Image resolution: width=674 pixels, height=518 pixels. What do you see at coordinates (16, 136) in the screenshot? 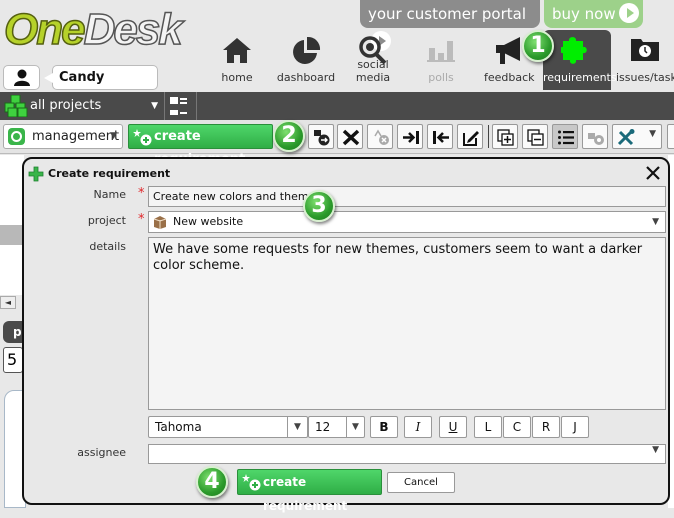
I see `view-icon` at bounding box center [16, 136].